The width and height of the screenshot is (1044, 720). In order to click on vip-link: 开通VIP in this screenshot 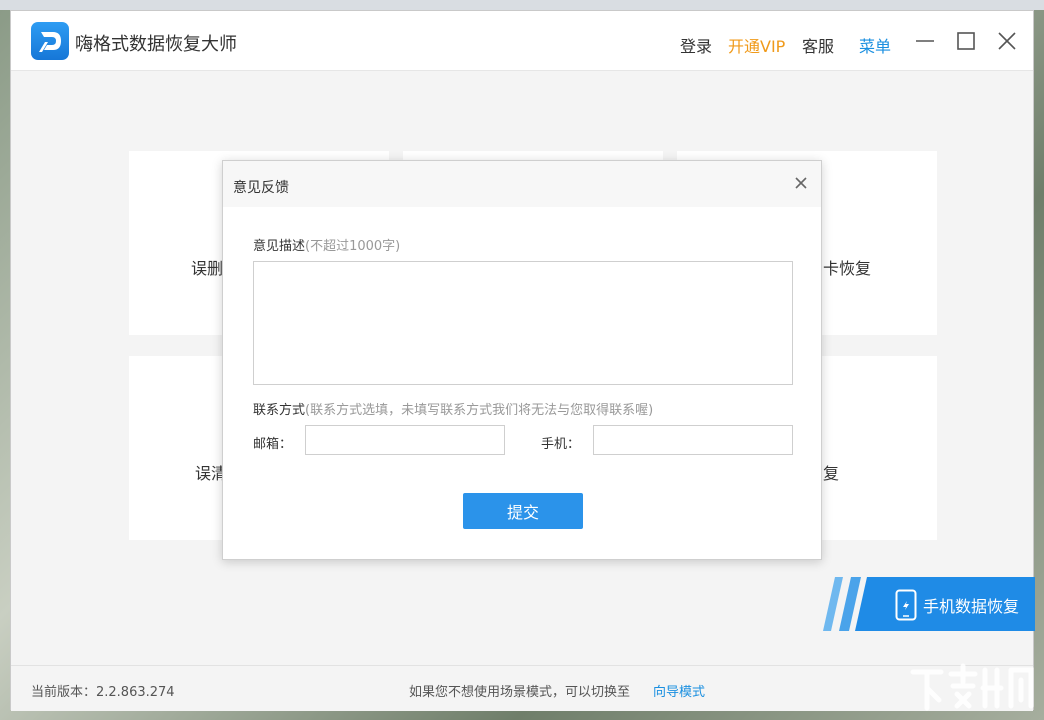, I will do `click(756, 45)`.